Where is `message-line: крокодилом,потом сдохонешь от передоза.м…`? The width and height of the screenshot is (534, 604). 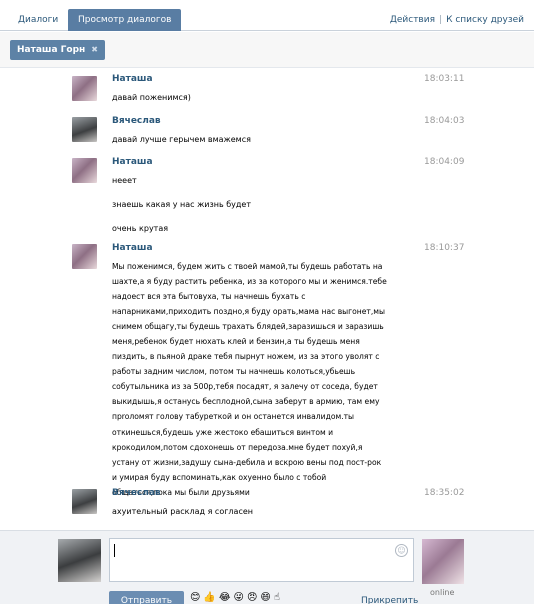 message-line: крокодилом,потом сдохонешь от передоза.м… is located at coordinates (237, 447).